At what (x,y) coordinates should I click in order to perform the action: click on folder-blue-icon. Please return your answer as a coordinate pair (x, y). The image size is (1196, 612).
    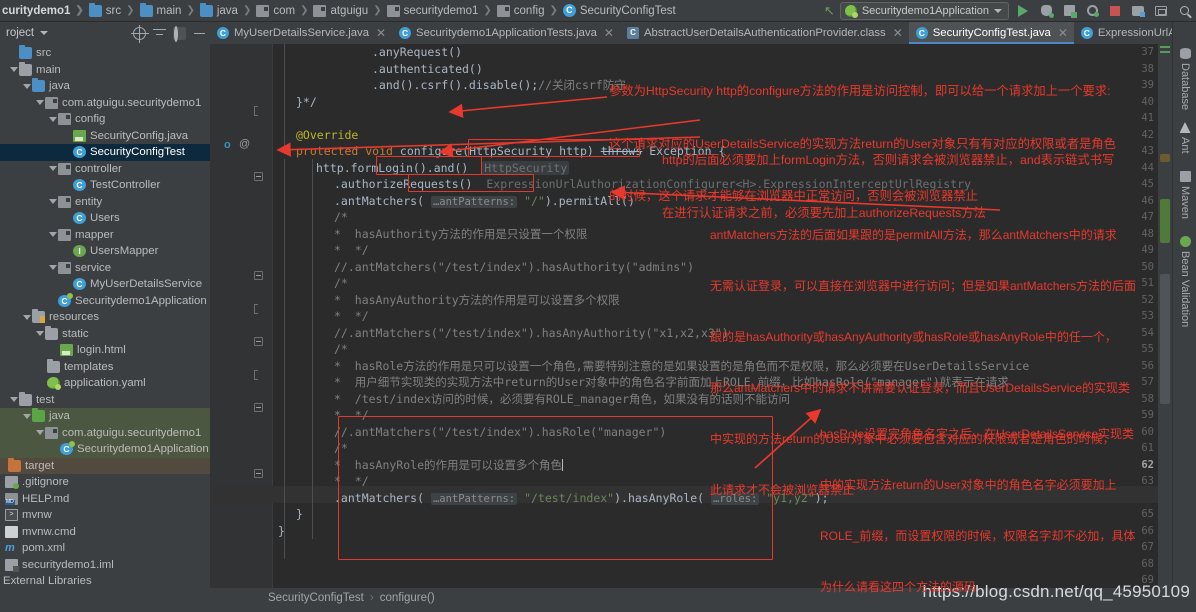
    Looking at the image, I should click on (146, 9).